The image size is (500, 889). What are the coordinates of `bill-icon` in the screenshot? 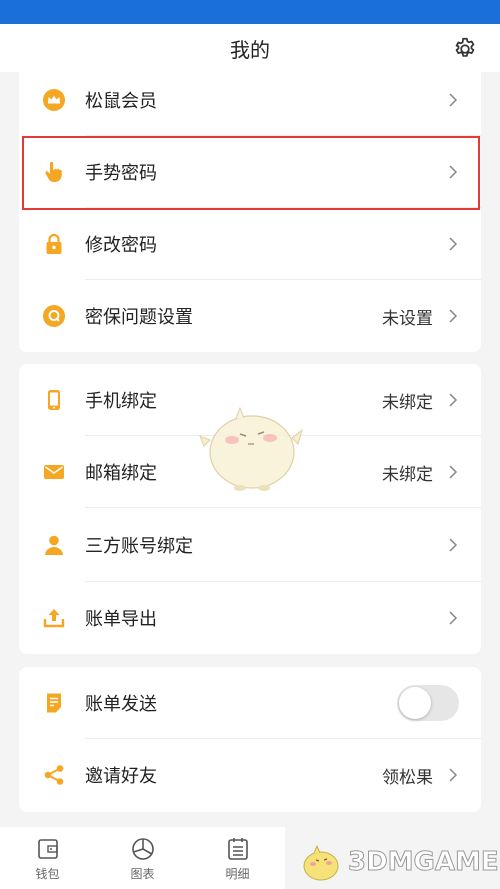 It's located at (54, 703).